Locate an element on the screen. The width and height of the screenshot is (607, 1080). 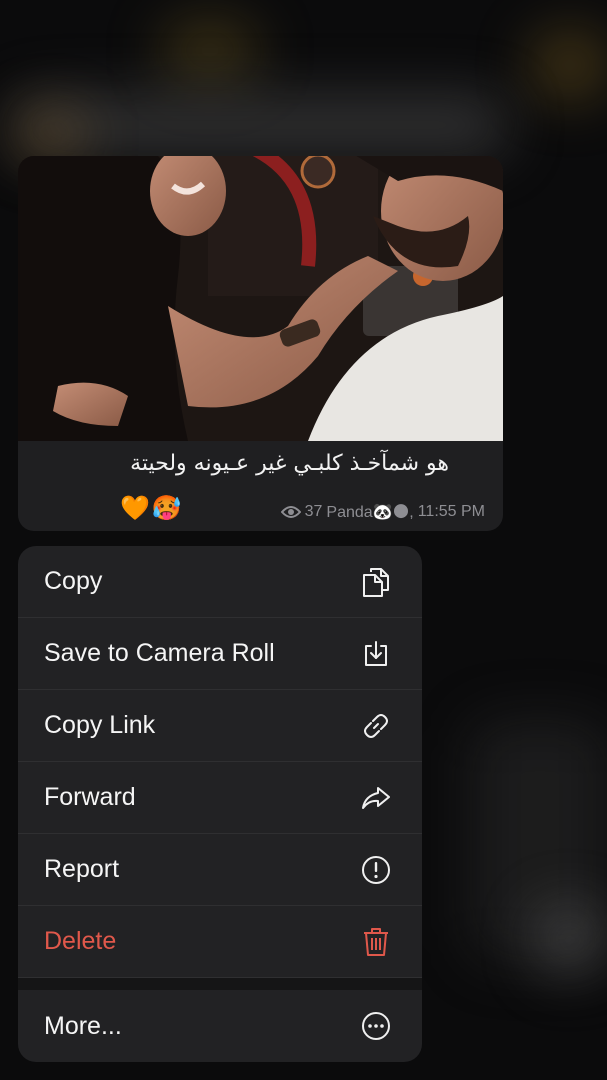
menu-item-label: Copy Link is located at coordinates (100, 725).